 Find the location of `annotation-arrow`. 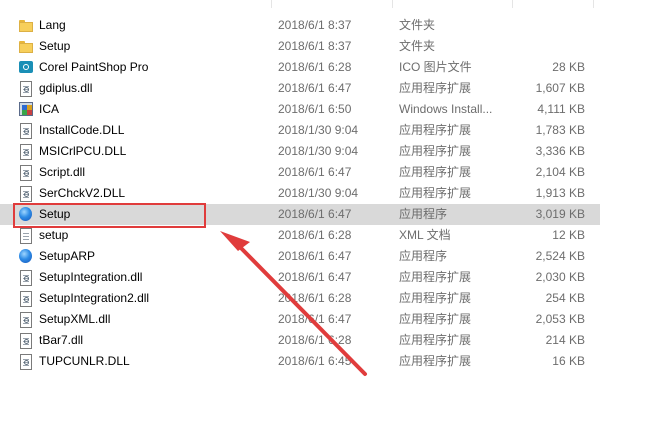

annotation-arrow is located at coordinates (293, 303).